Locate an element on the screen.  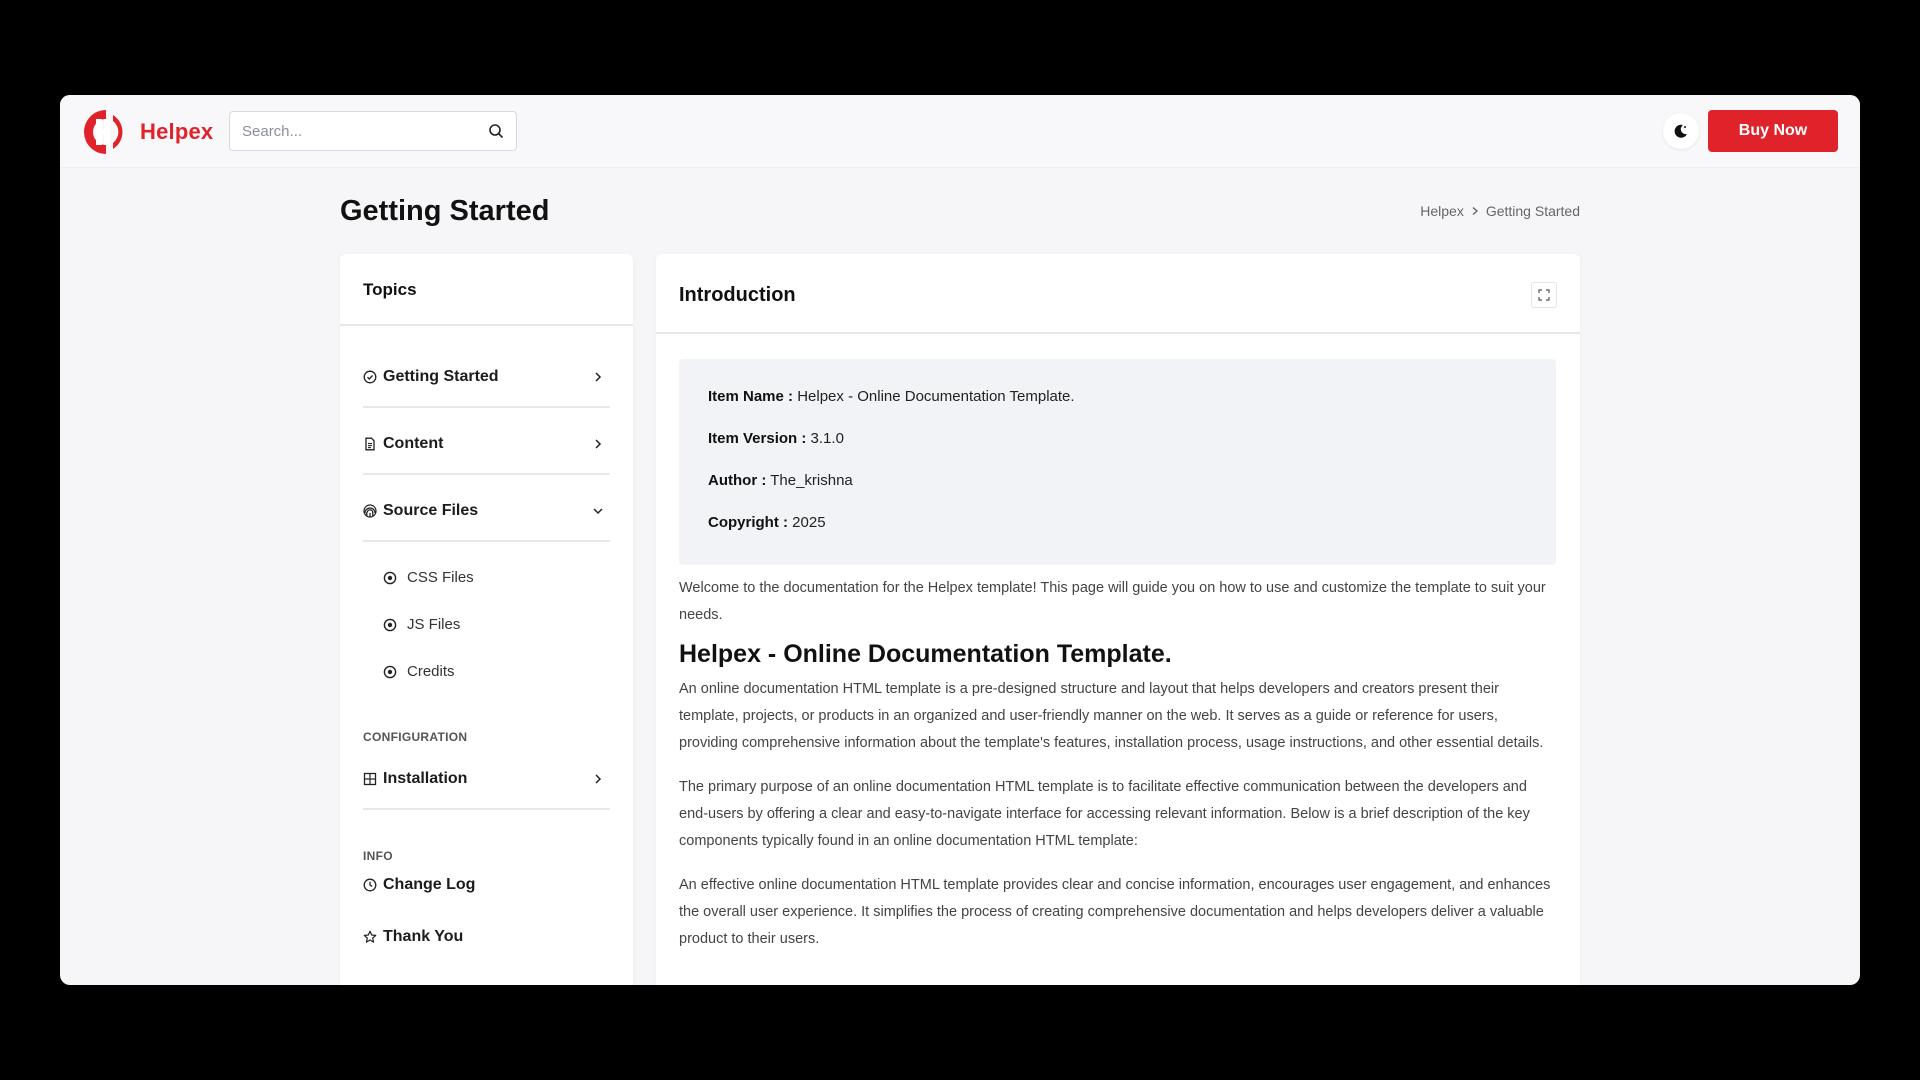
sidebar-subitem-js-files: JS Files is located at coordinates (421, 624).